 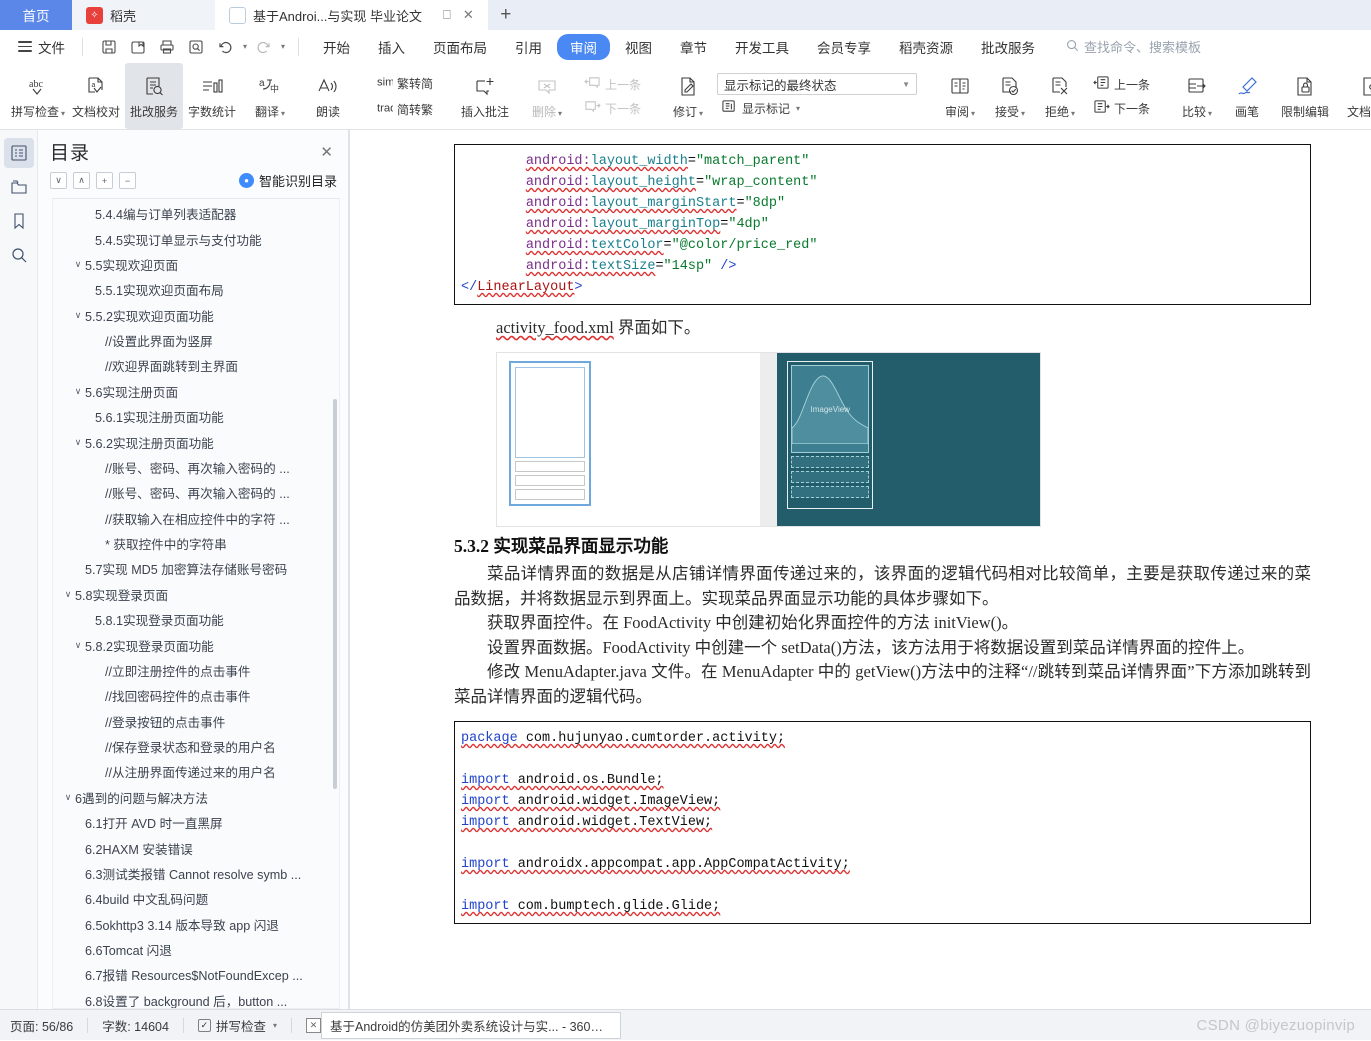 What do you see at coordinates (404, 83) in the screenshot?
I see `trad-to-simp-button: simp 繁转简` at bounding box center [404, 83].